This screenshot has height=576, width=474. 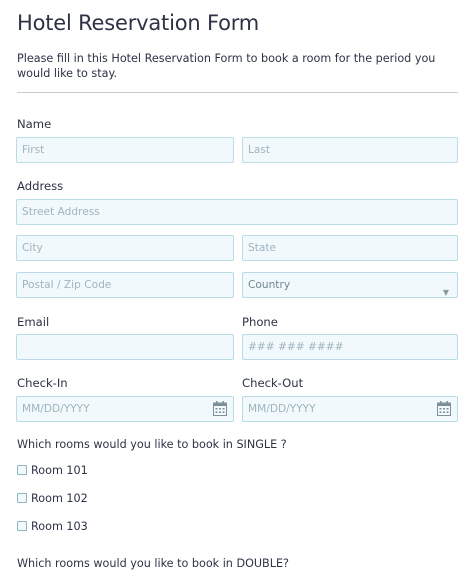 What do you see at coordinates (33, 150) in the screenshot?
I see `first-name-placeholder: First` at bounding box center [33, 150].